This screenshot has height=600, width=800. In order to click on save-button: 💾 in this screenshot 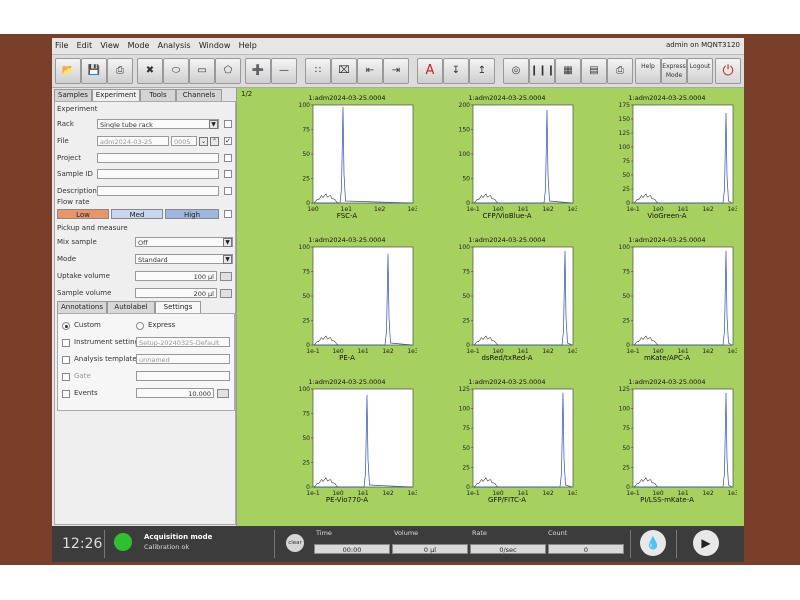, I will do `click(94, 71)`.